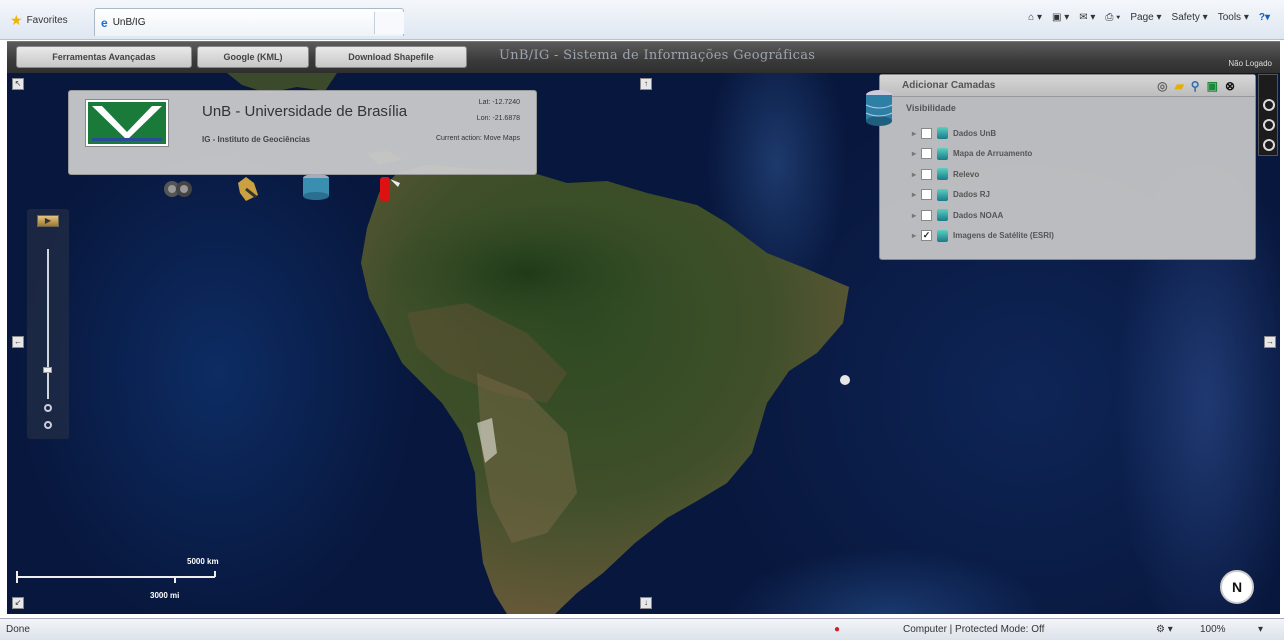 This screenshot has height=640, width=1284. Describe the element at coordinates (646, 84) in the screenshot. I see `pan-north-button: ↑` at that location.